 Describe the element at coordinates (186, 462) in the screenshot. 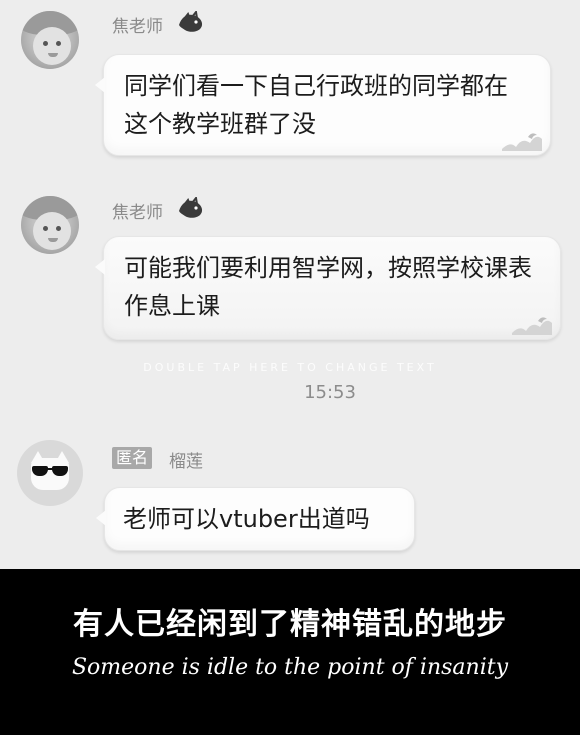

I see `sender-name: 榴莲` at that location.